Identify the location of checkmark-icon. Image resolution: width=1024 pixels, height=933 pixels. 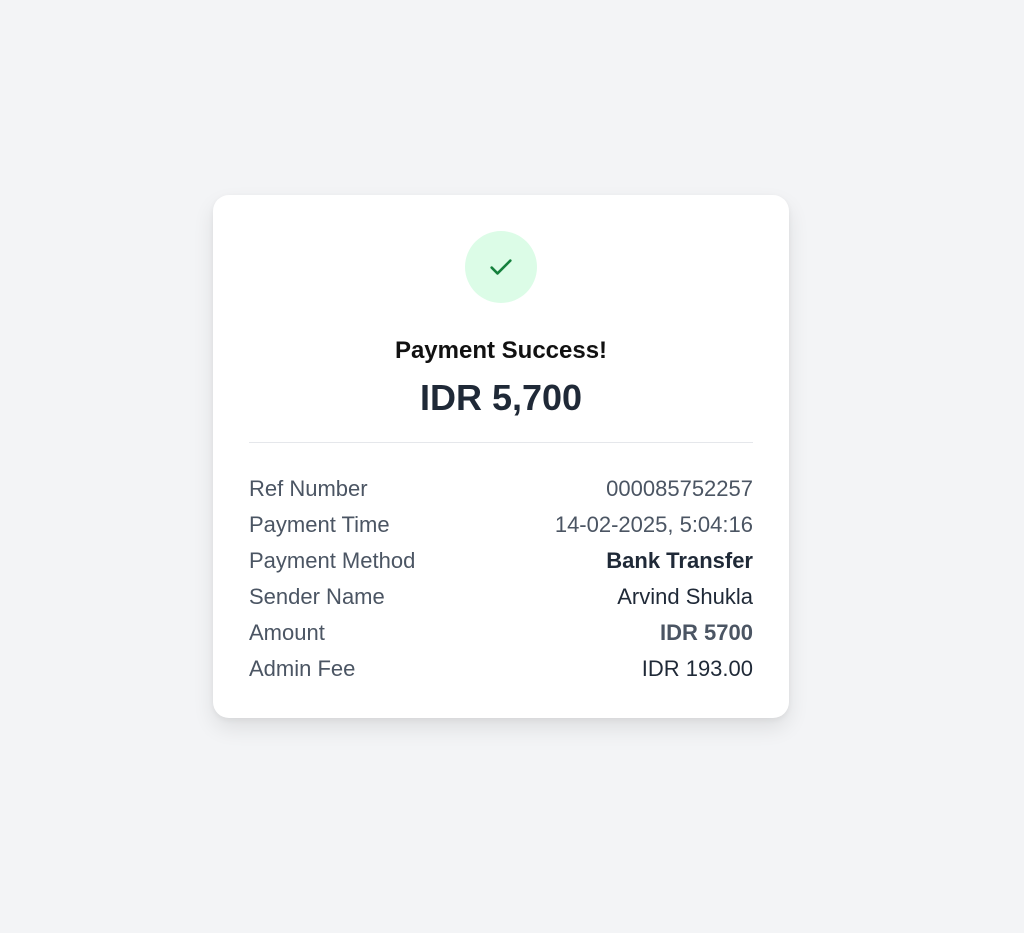
(501, 267).